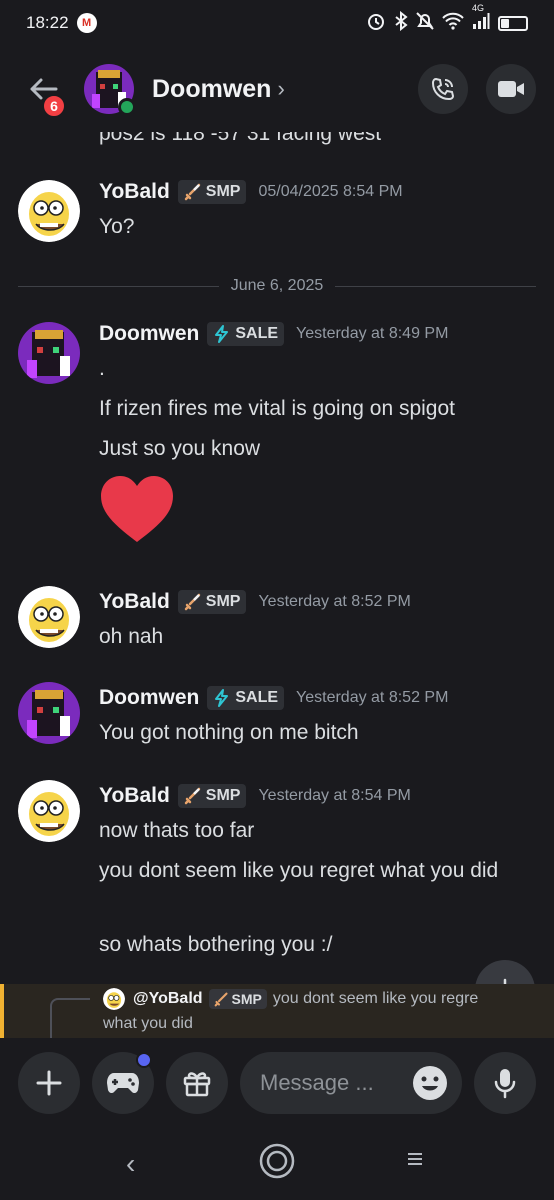  I want to click on voice-call-button, so click(443, 89).